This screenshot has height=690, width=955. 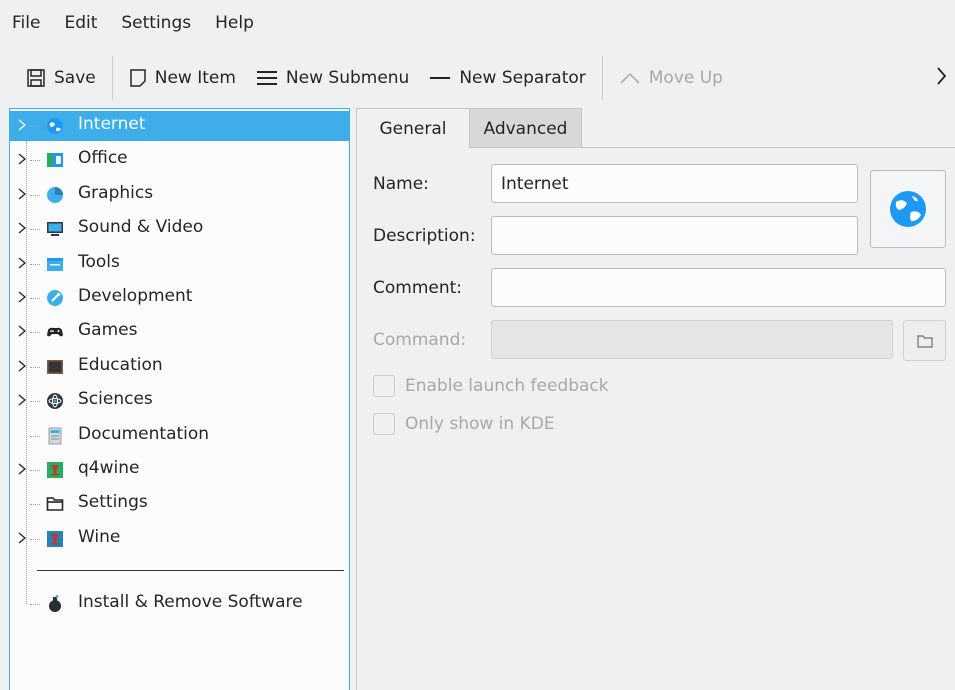 I want to click on tree-item-wine: Wine, so click(x=179, y=539).